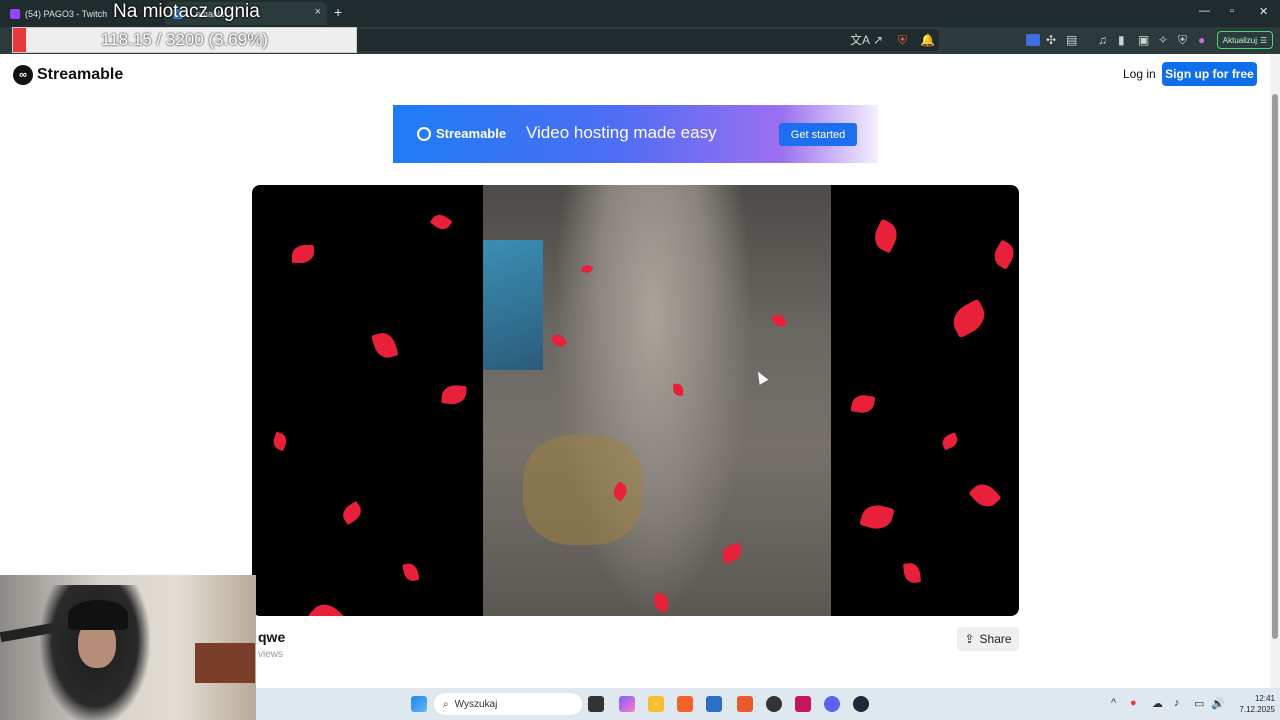  What do you see at coordinates (1143, 40) in the screenshot?
I see `wallet-icon: ▣` at bounding box center [1143, 40].